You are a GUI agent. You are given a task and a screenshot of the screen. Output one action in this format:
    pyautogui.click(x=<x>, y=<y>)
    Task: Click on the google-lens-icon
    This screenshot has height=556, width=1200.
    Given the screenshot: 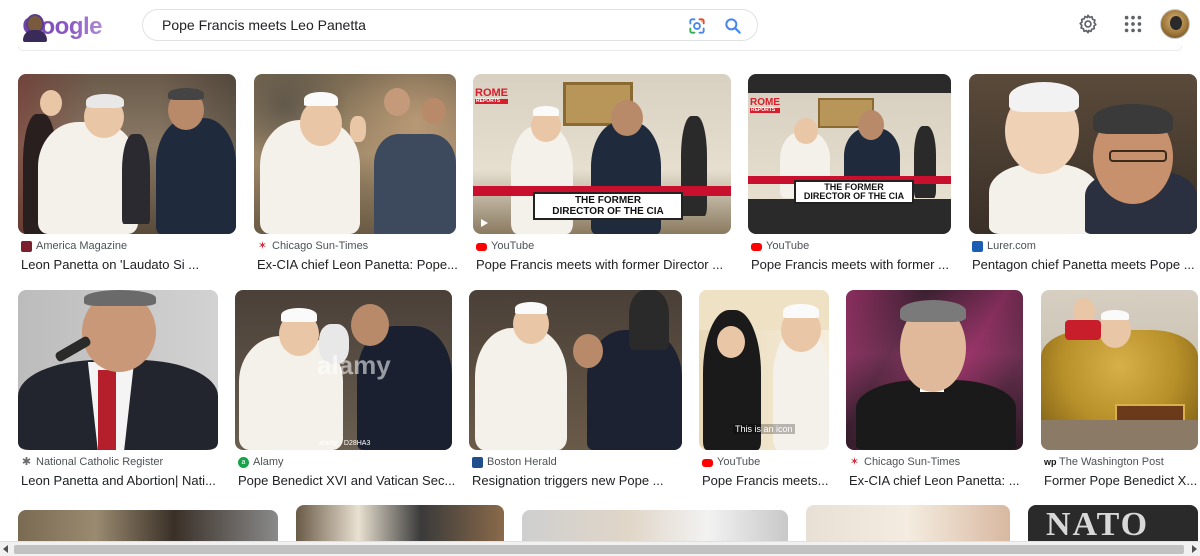 What is the action you would take?
    pyautogui.click(x=697, y=26)
    